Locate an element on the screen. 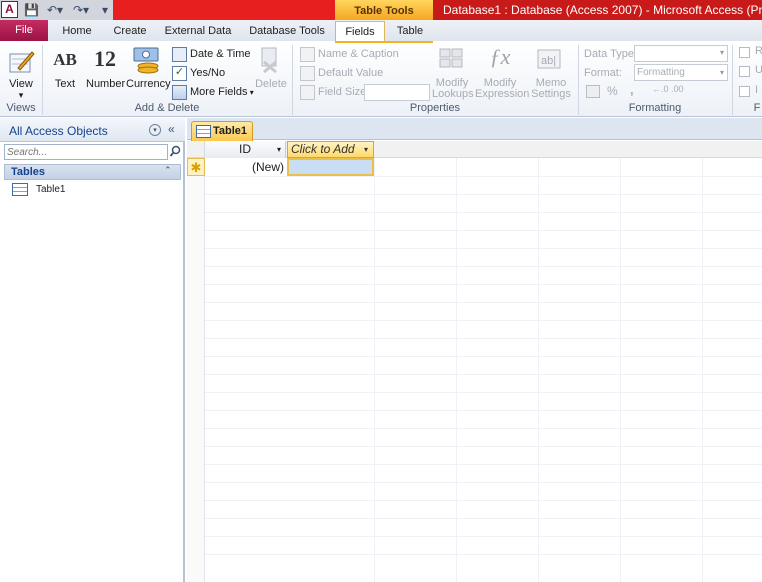 The height and width of the screenshot is (582, 762). required-label: R is located at coordinates (758, 51).